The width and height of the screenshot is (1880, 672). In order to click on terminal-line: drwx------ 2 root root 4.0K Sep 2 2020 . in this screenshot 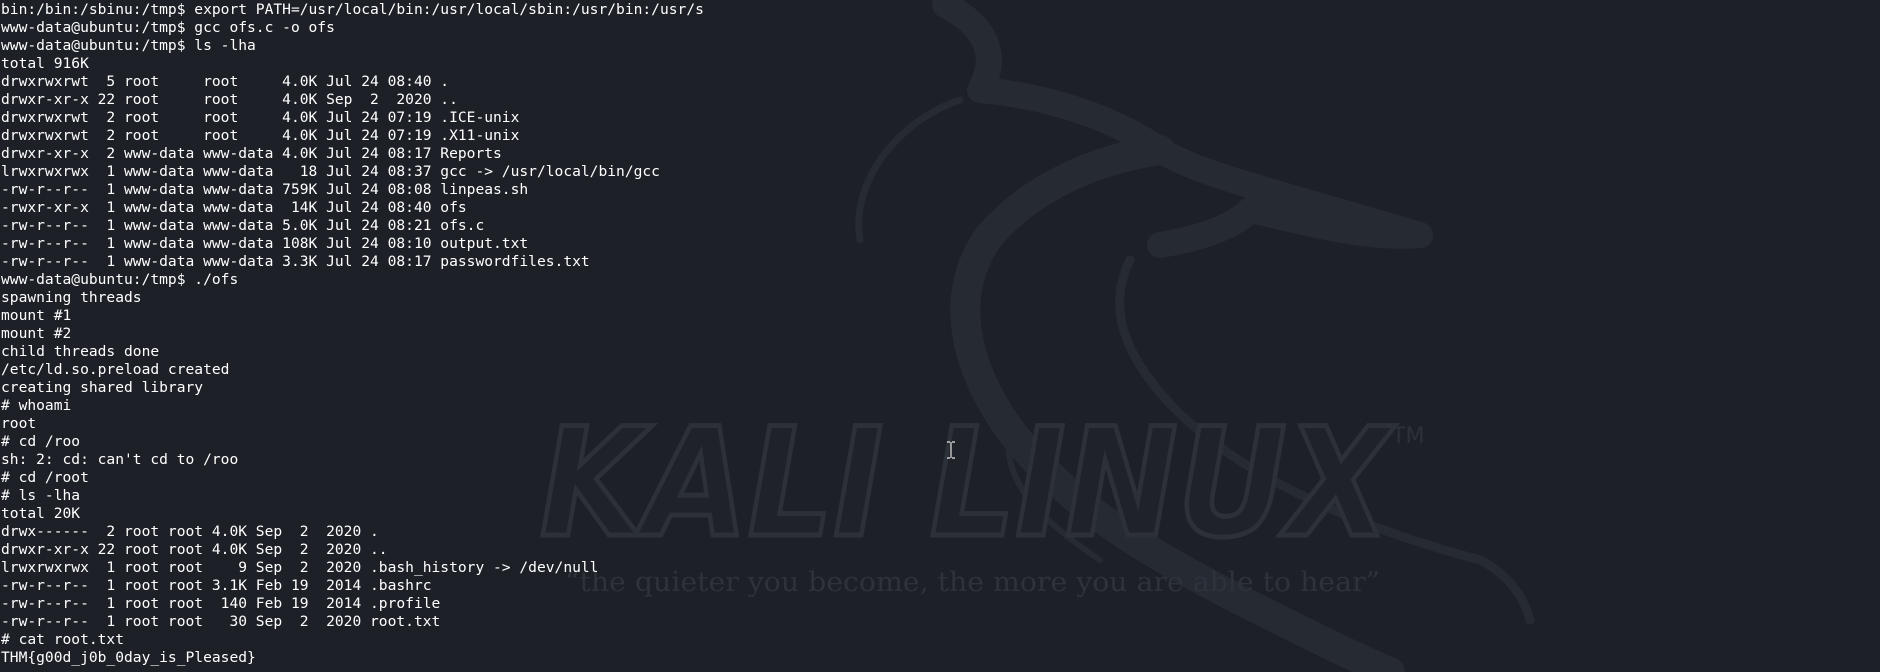, I will do `click(190, 531)`.